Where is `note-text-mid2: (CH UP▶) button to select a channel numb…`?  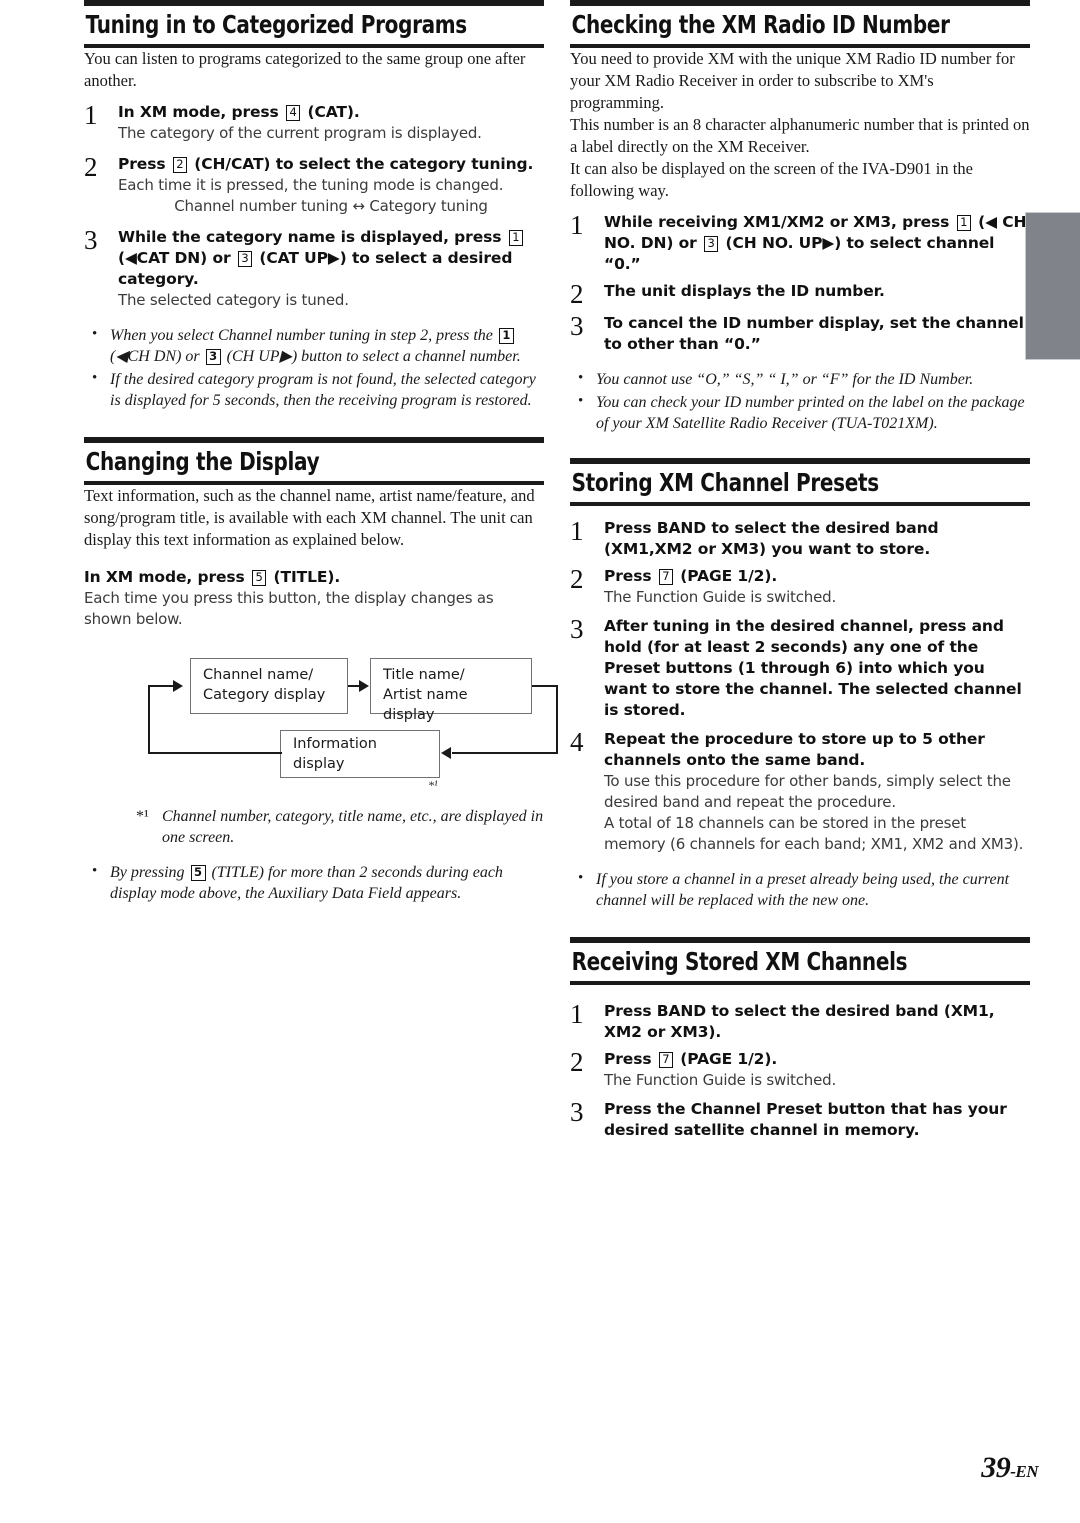 note-text-mid2: (CH UP▶) button to select a channel numb… is located at coordinates (373, 356).